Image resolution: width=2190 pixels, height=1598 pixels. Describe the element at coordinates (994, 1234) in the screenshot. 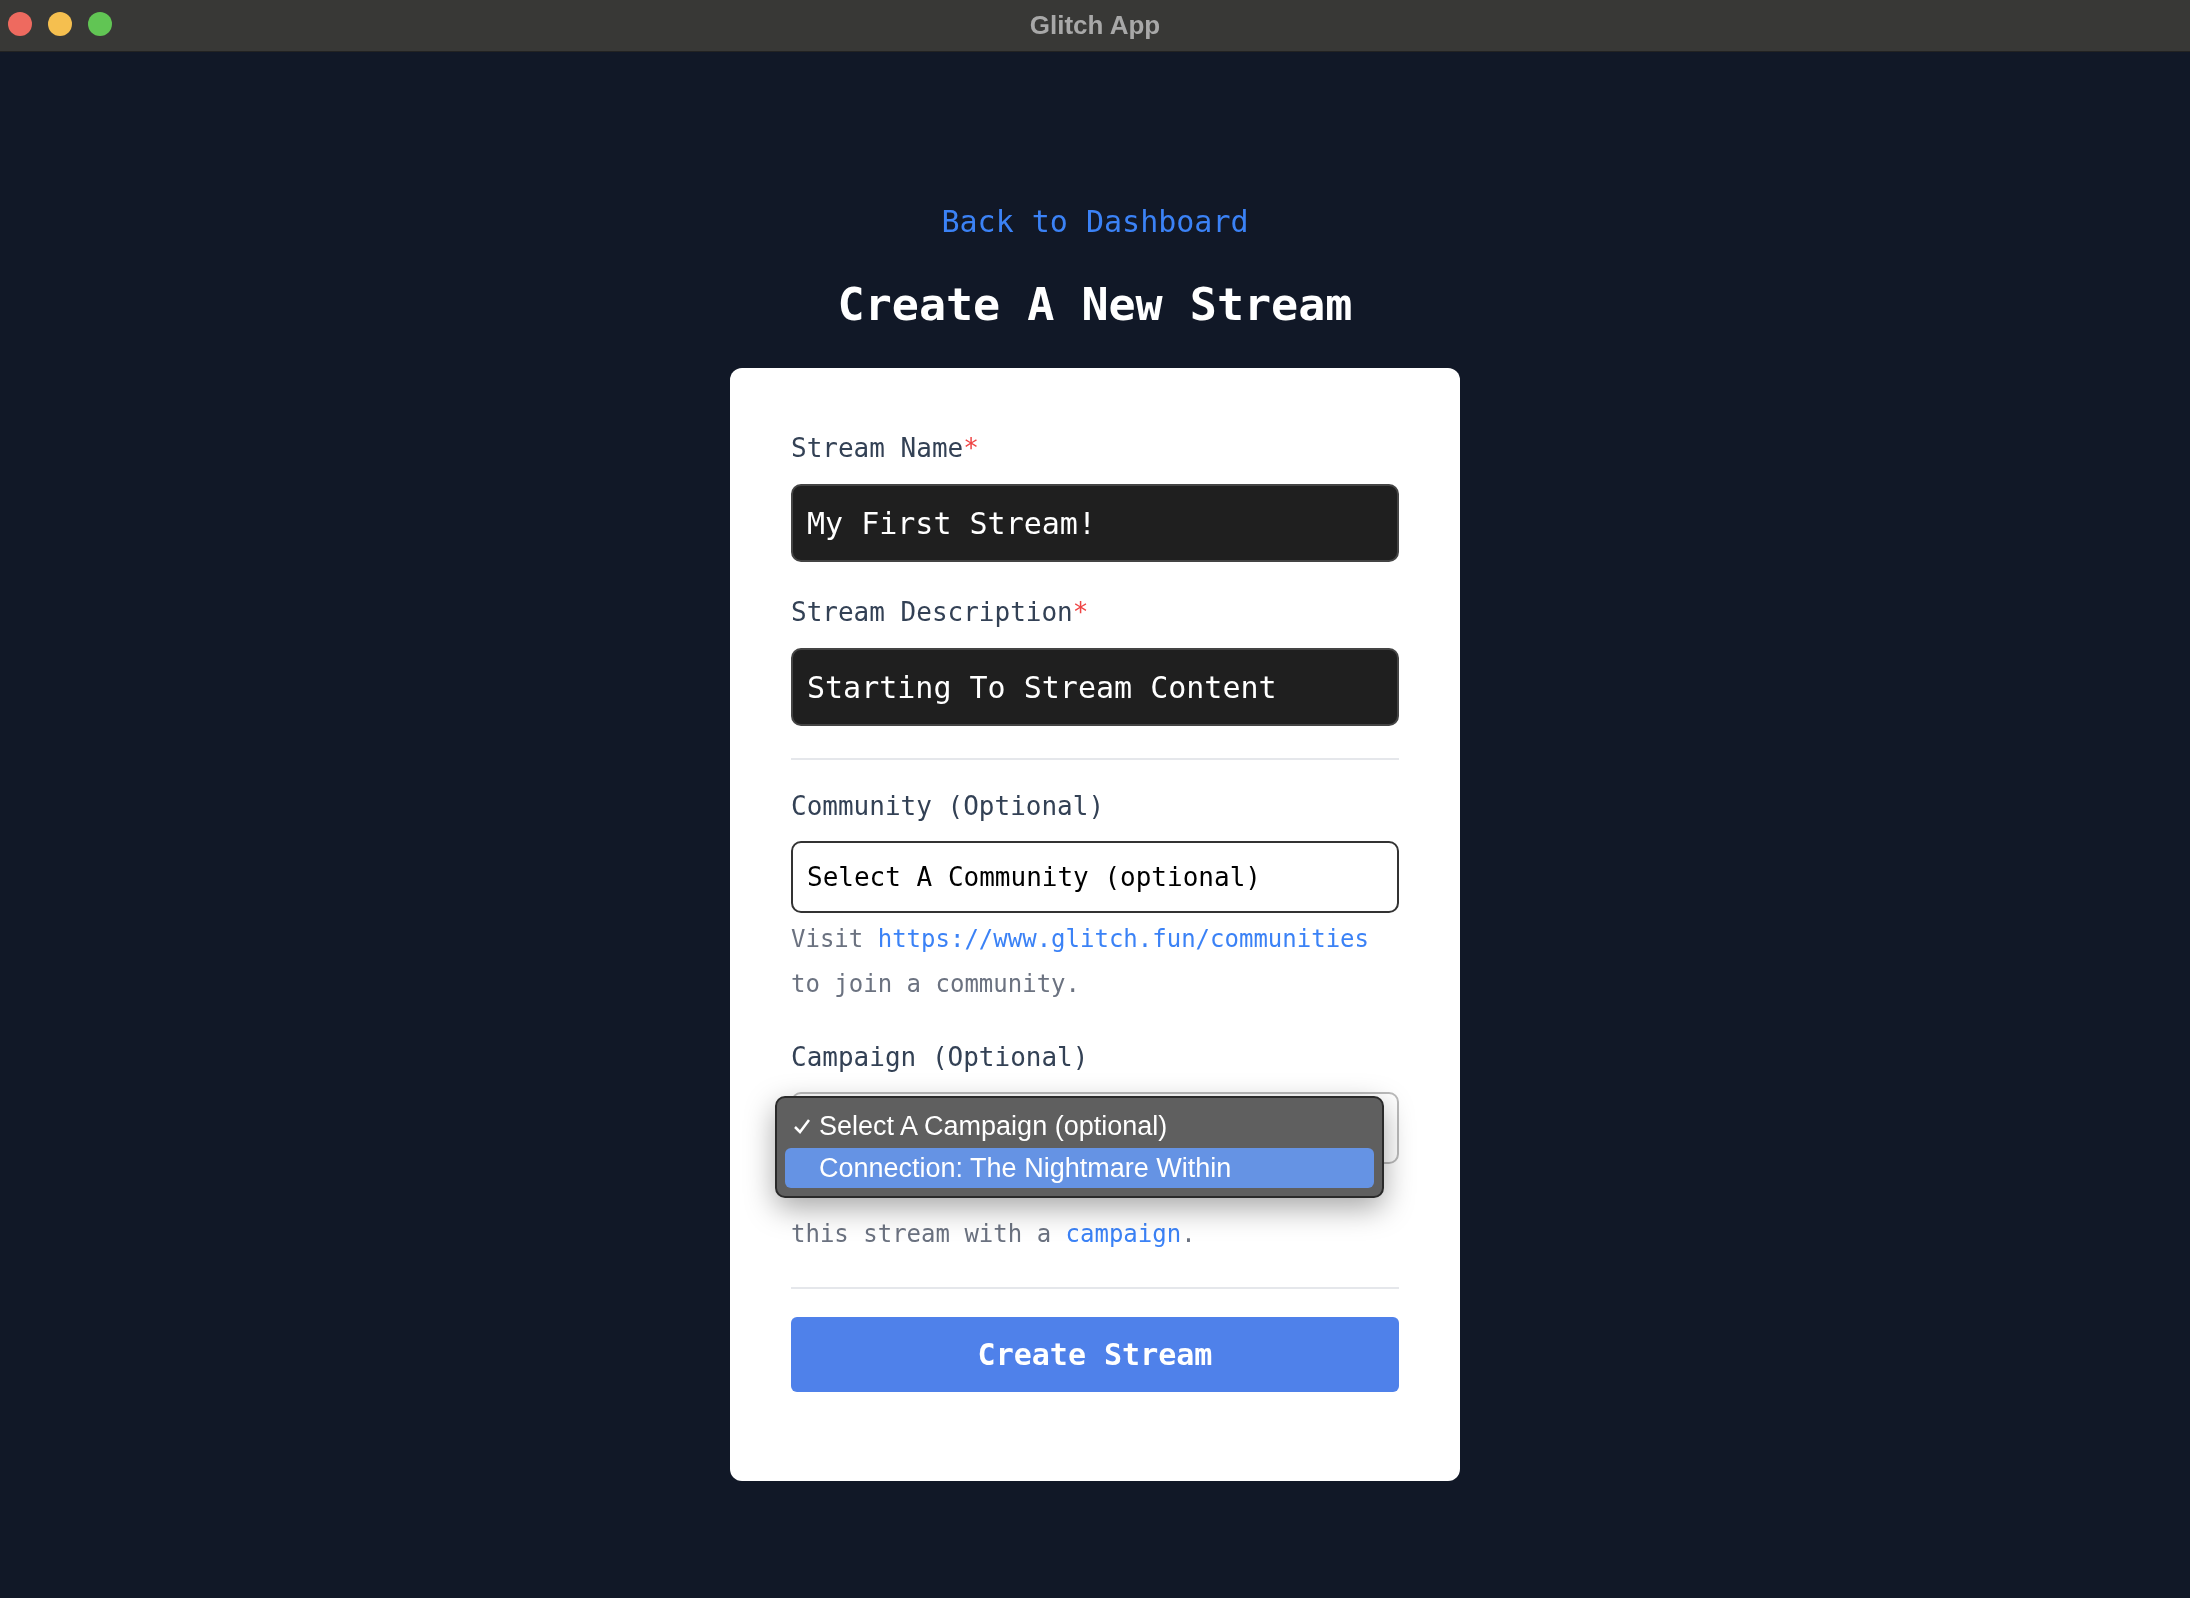

I see `helper-text: this stream with a campaign.` at that location.